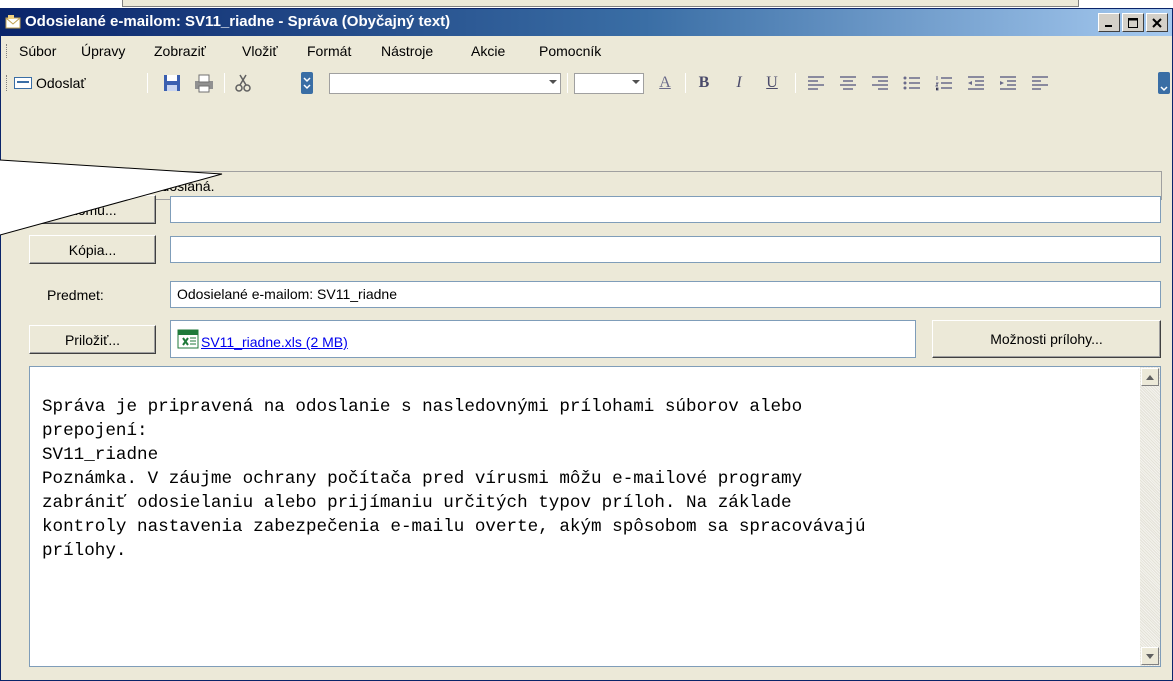  Describe the element at coordinates (329, 51) in the screenshot. I see `menu-format: Formát` at that location.